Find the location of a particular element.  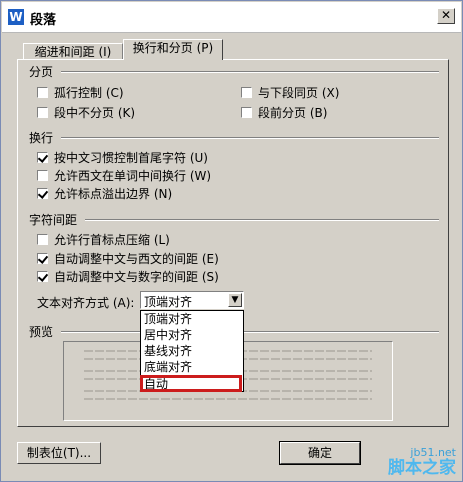

dropdown-option-bottom: 底端对齐 is located at coordinates (168, 367).